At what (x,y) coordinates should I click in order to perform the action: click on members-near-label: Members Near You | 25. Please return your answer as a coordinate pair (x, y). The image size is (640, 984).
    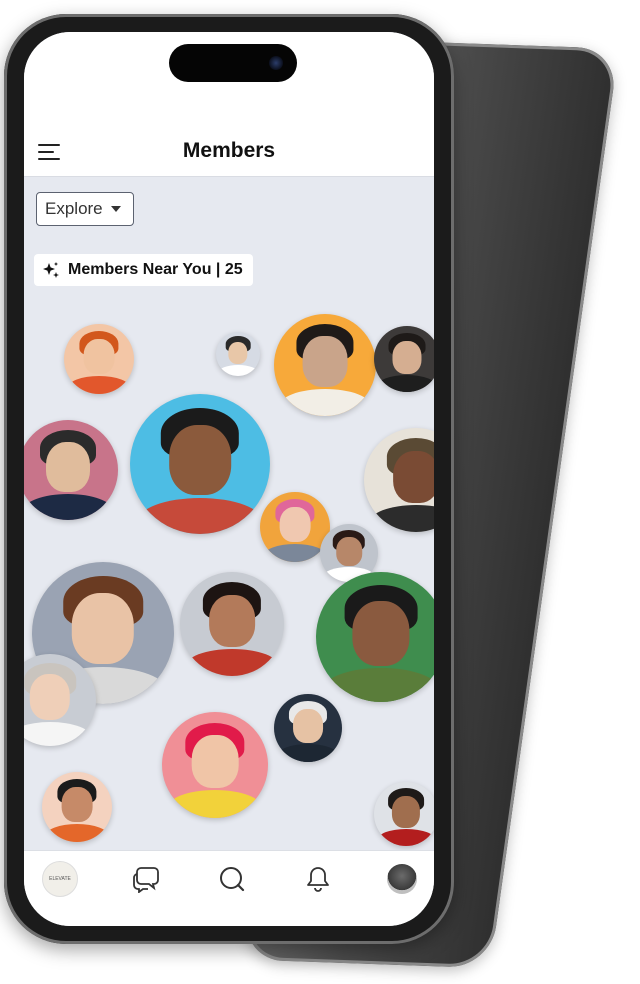
    Looking at the image, I should click on (155, 269).